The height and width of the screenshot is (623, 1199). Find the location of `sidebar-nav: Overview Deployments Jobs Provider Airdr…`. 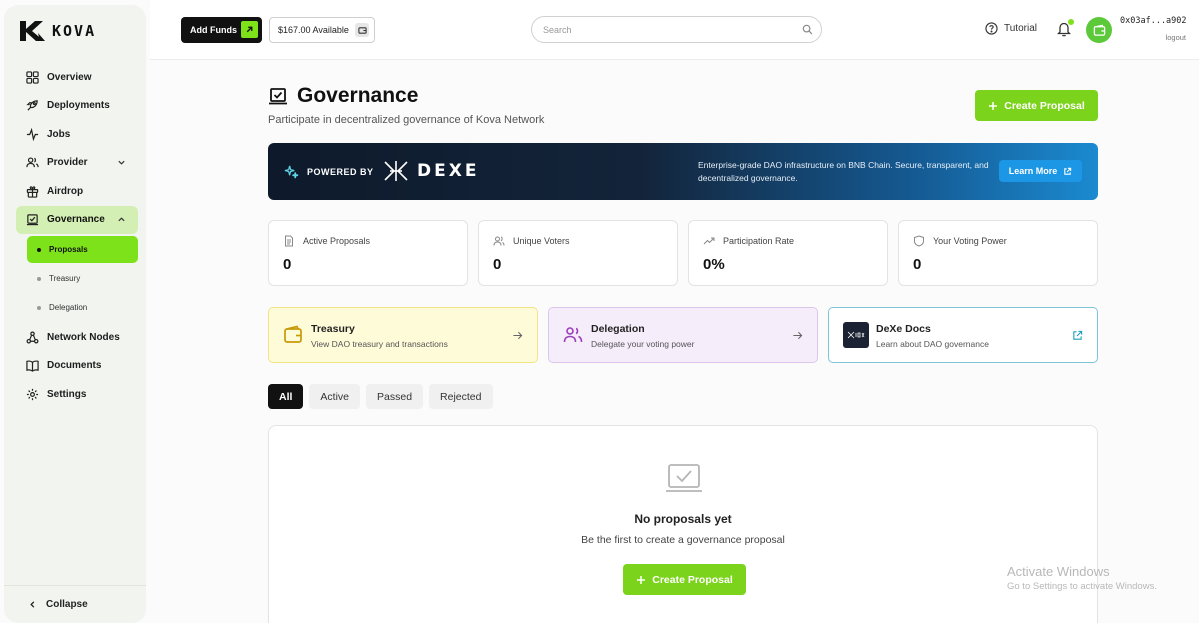

sidebar-nav: Overview Deployments Jobs Provider Airdr… is located at coordinates (77, 236).